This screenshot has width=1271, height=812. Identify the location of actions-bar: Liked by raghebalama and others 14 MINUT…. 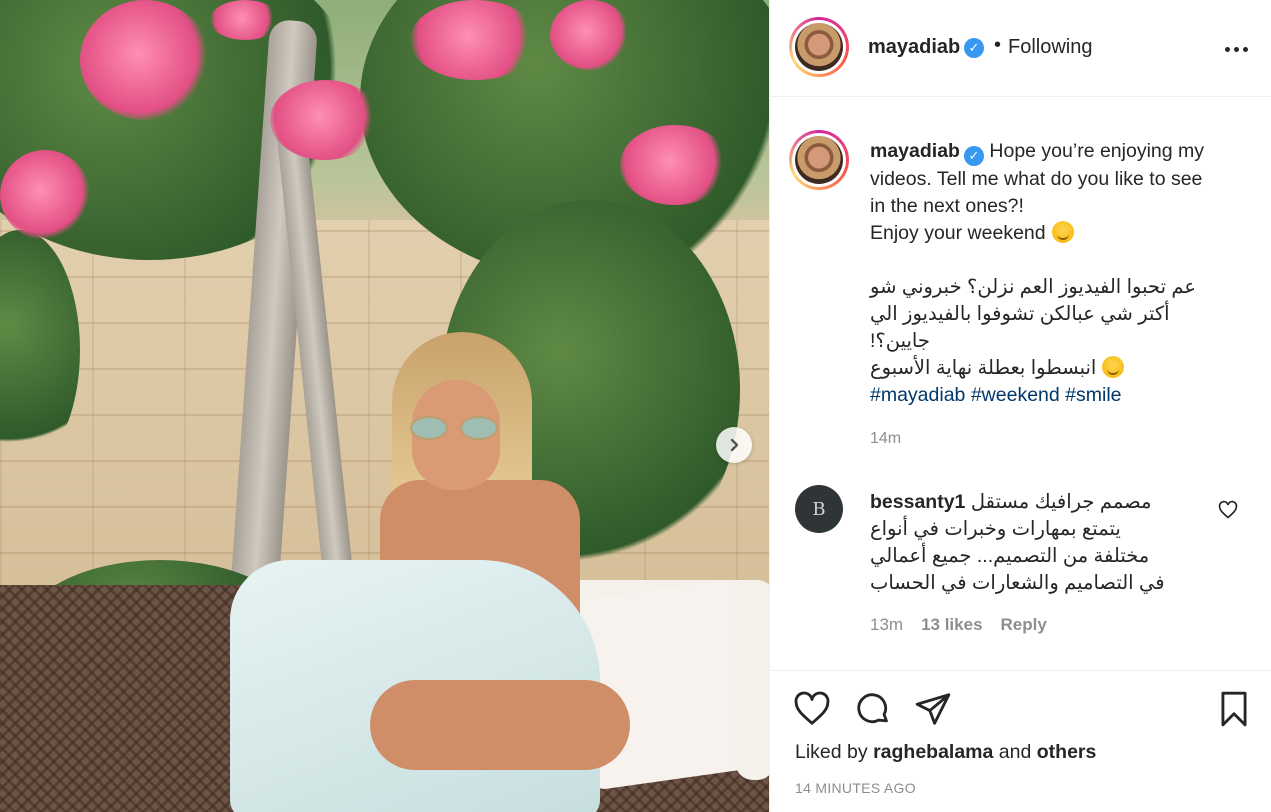
(1020, 741).